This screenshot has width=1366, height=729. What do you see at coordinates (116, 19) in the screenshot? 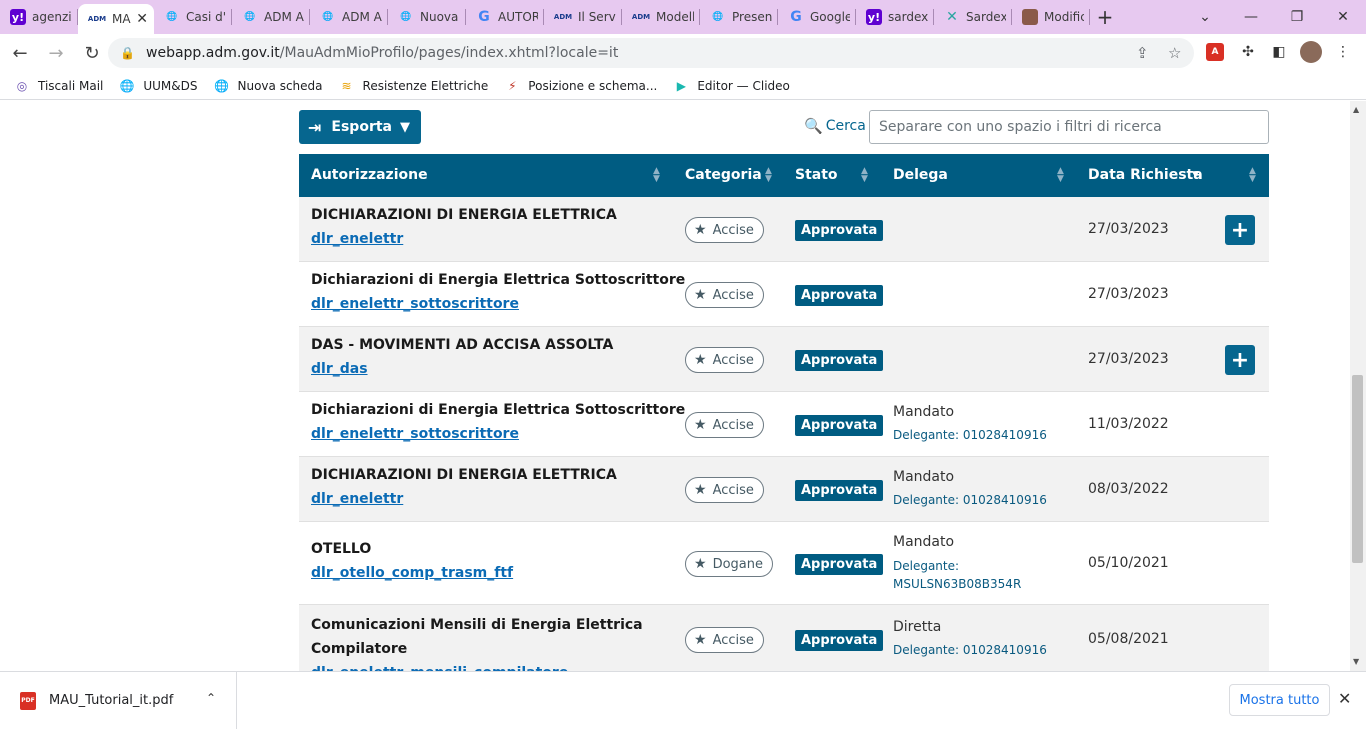
I see `browser-tab: ADM MA ✕` at bounding box center [116, 19].